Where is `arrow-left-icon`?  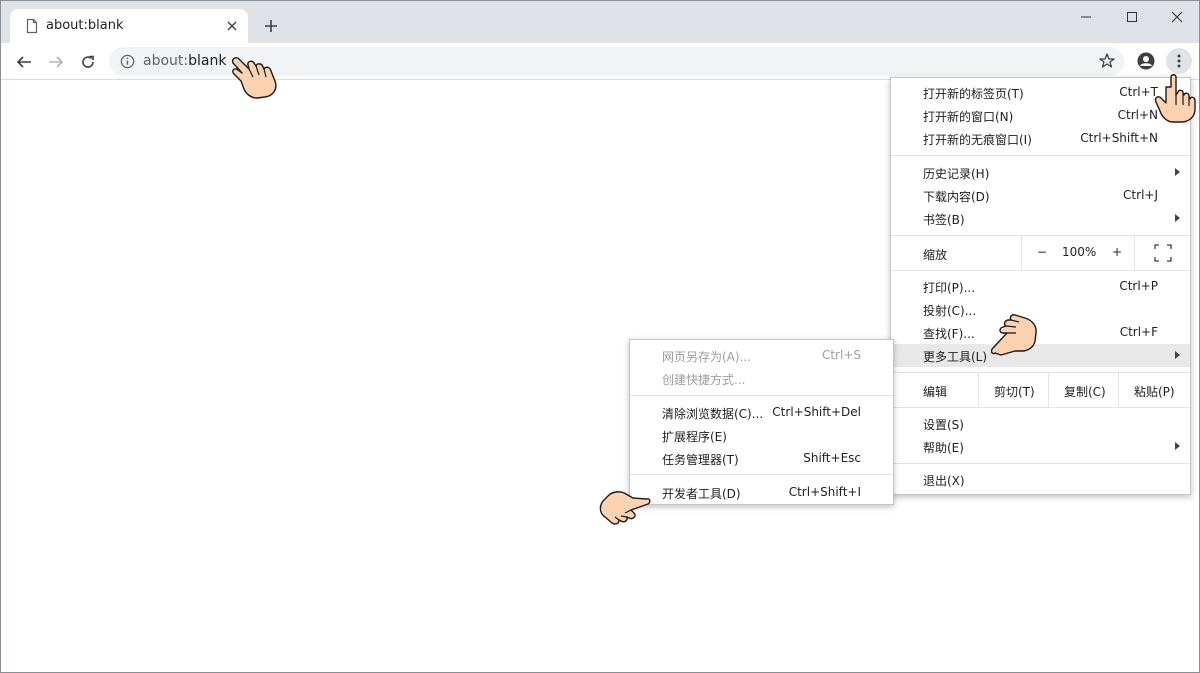
arrow-left-icon is located at coordinates (23, 62).